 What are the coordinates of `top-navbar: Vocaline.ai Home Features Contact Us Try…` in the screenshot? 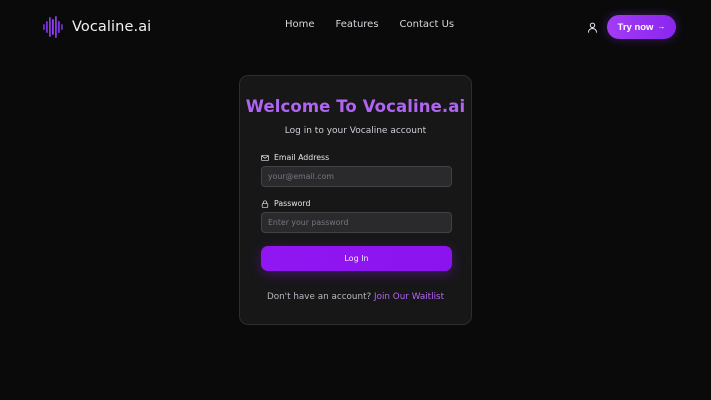 It's located at (355, 27).